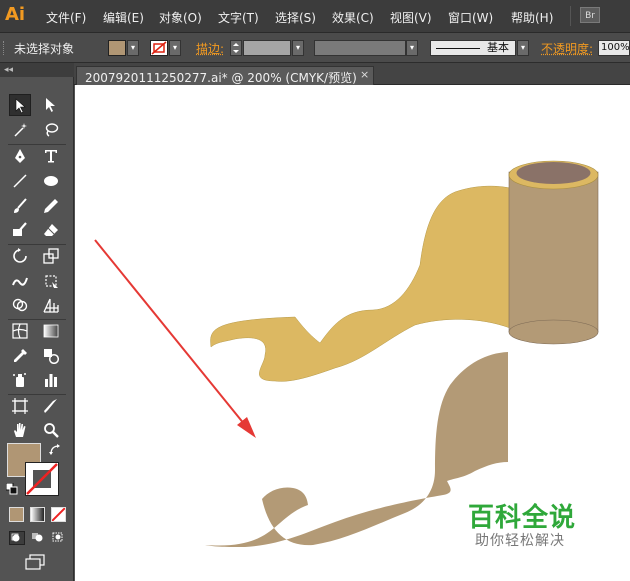  I want to click on variable-width-profile, so click(360, 48).